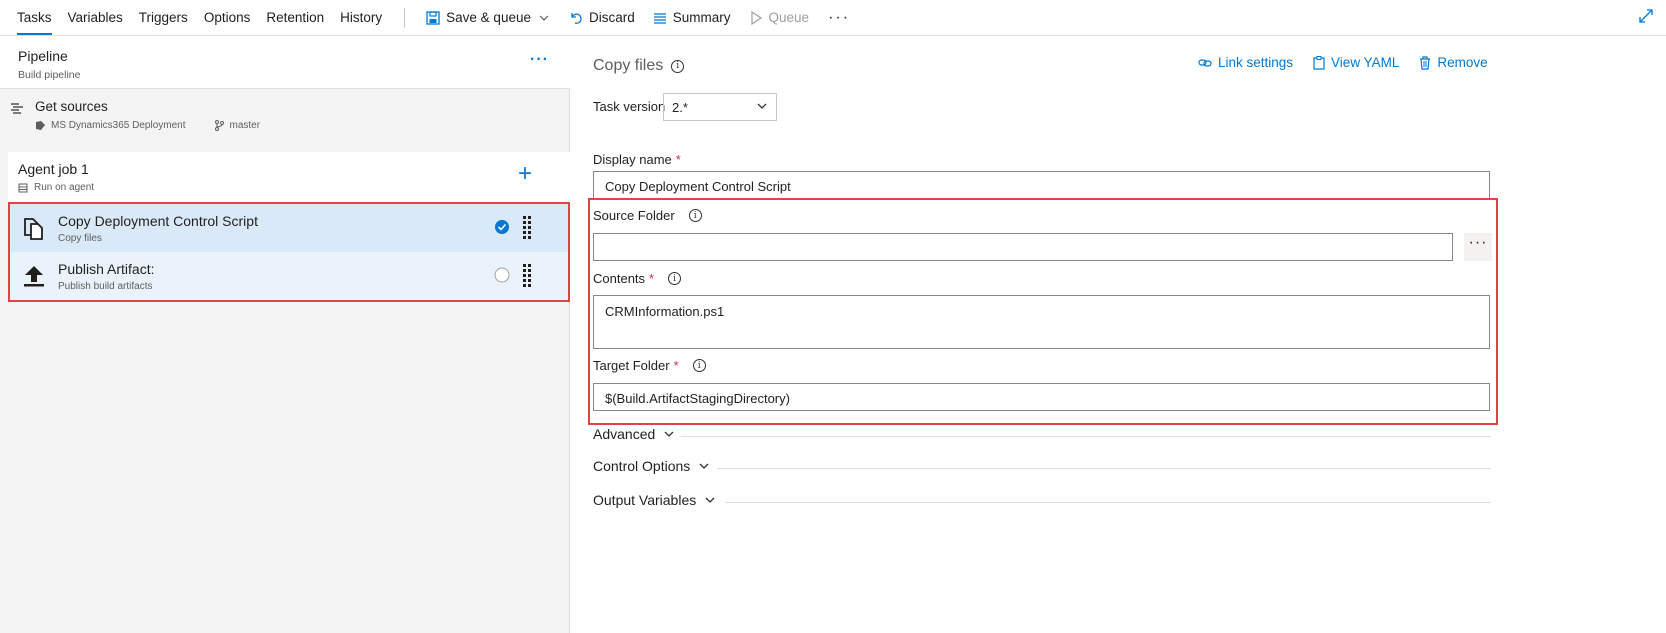 The width and height of the screenshot is (1666, 633). Describe the element at coordinates (628, 65) in the screenshot. I see `task-detail-title: Copy files` at that location.